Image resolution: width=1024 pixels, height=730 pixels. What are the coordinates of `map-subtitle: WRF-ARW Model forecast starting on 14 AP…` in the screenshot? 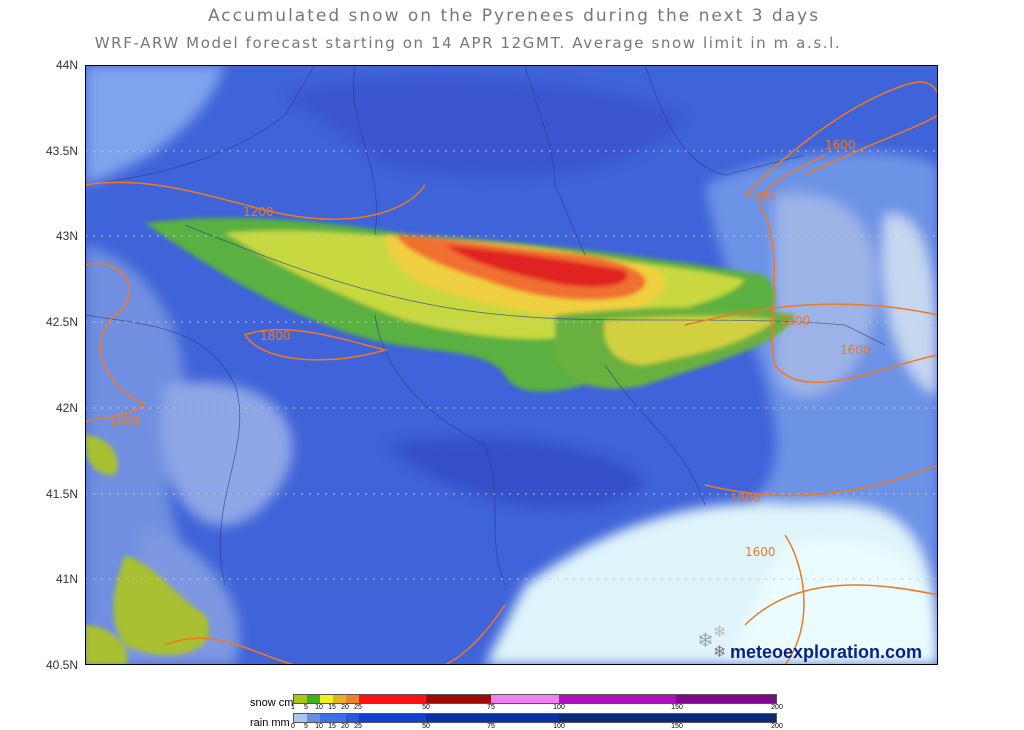 It's located at (468, 43).